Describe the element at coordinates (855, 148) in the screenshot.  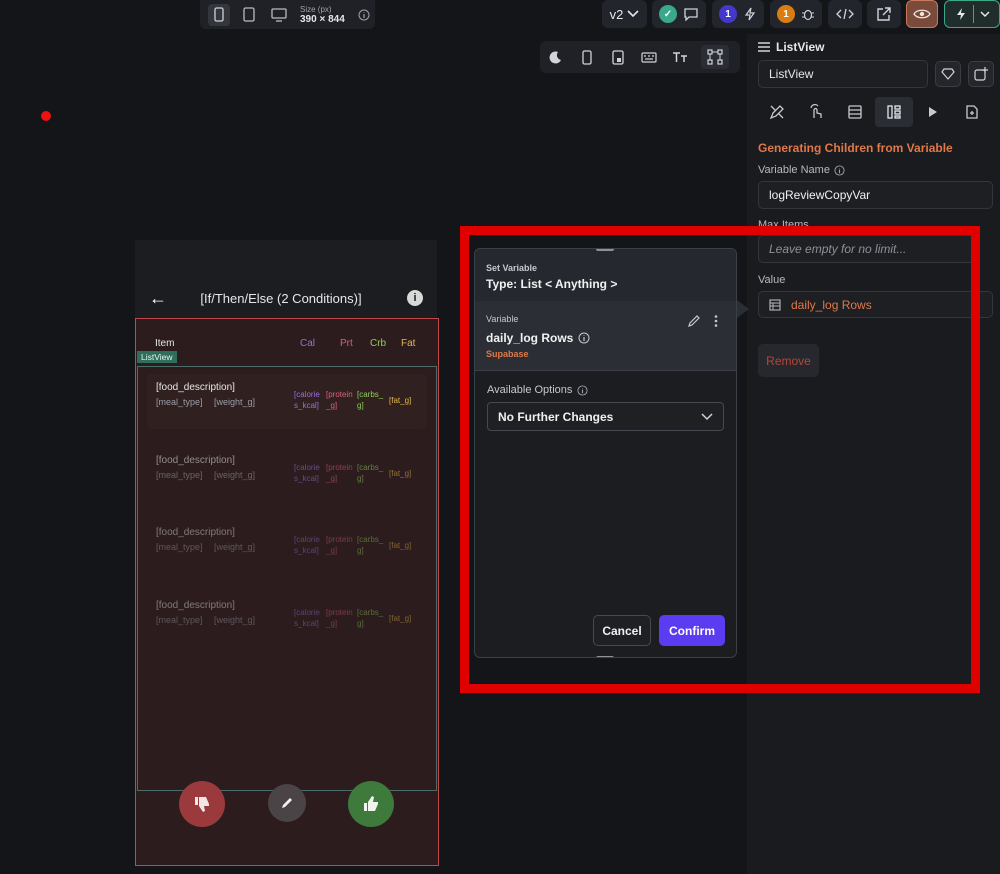
I see `section-title: Generating Children from Variable` at that location.